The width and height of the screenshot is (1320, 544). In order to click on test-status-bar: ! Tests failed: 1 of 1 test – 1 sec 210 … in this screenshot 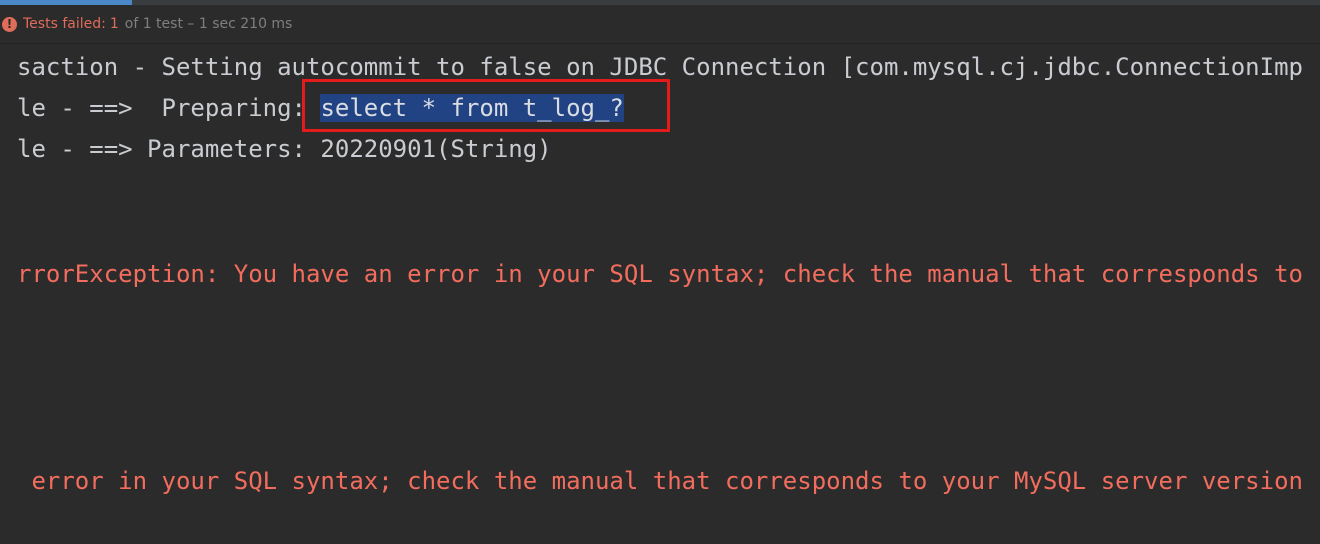, I will do `click(660, 24)`.